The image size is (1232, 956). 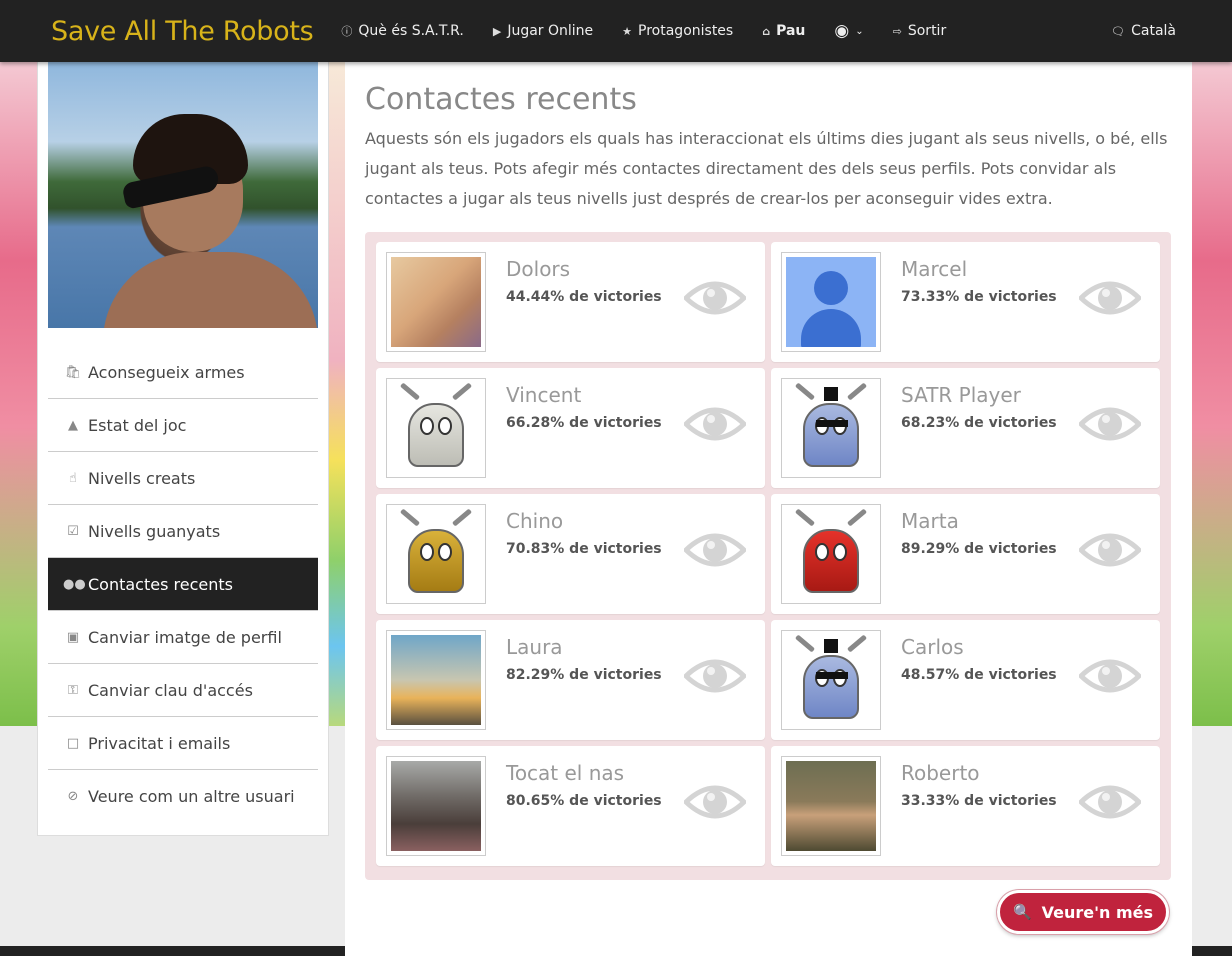 What do you see at coordinates (191, 796) in the screenshot?
I see `sidebar-item-label: Veure com un altre usuari` at bounding box center [191, 796].